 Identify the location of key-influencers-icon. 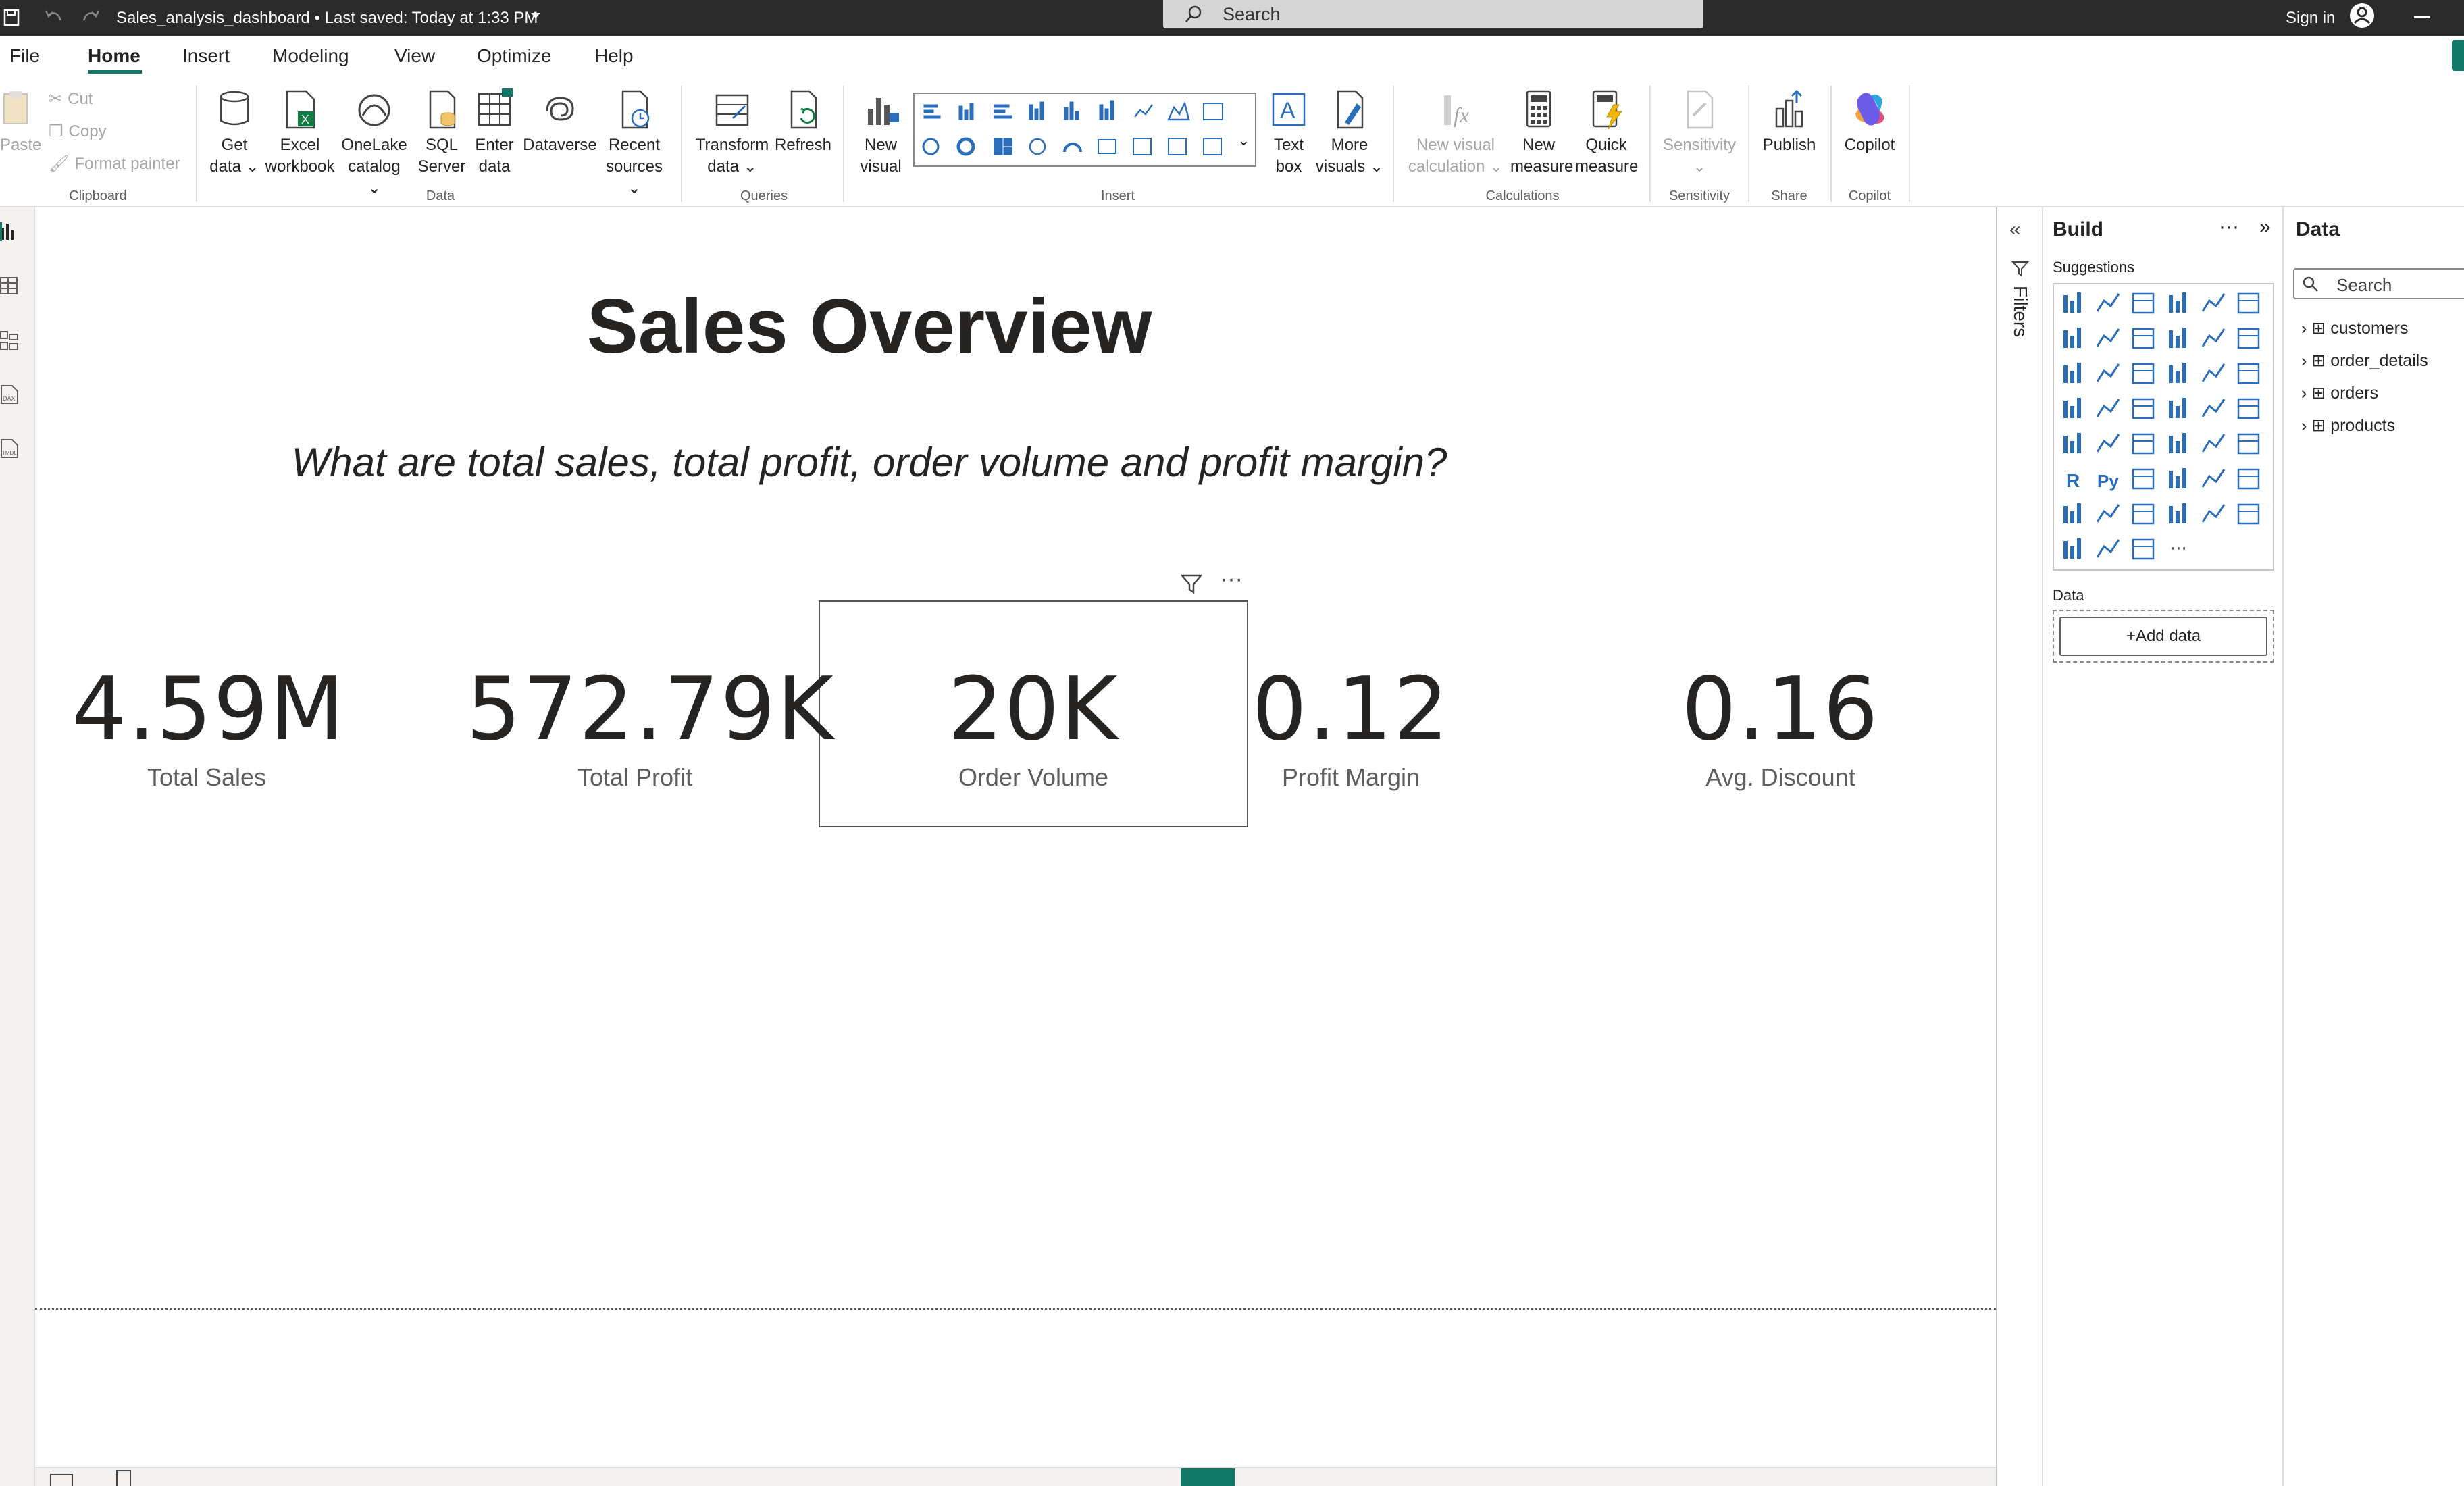
(2143, 479).